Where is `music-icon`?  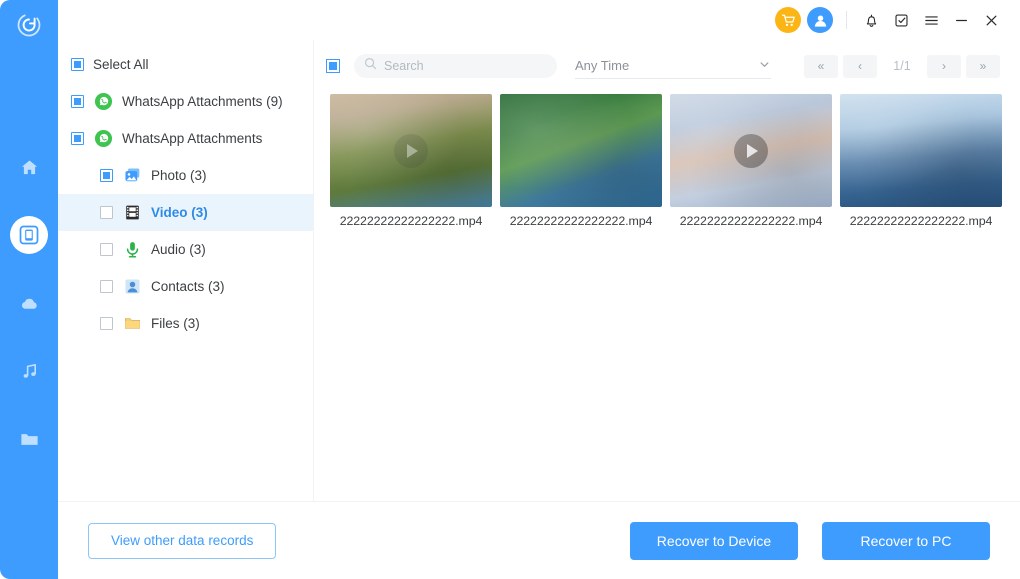
music-icon is located at coordinates (29, 371).